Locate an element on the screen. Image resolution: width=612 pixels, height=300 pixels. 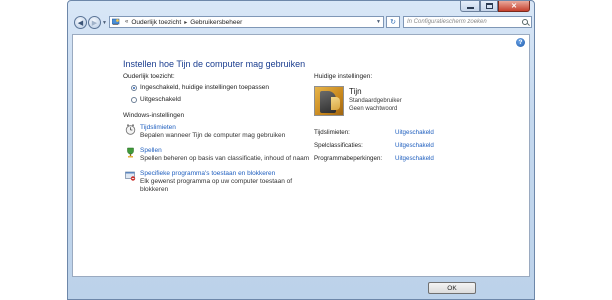
forward-arrow-icon: ▶ is located at coordinates (94, 23).